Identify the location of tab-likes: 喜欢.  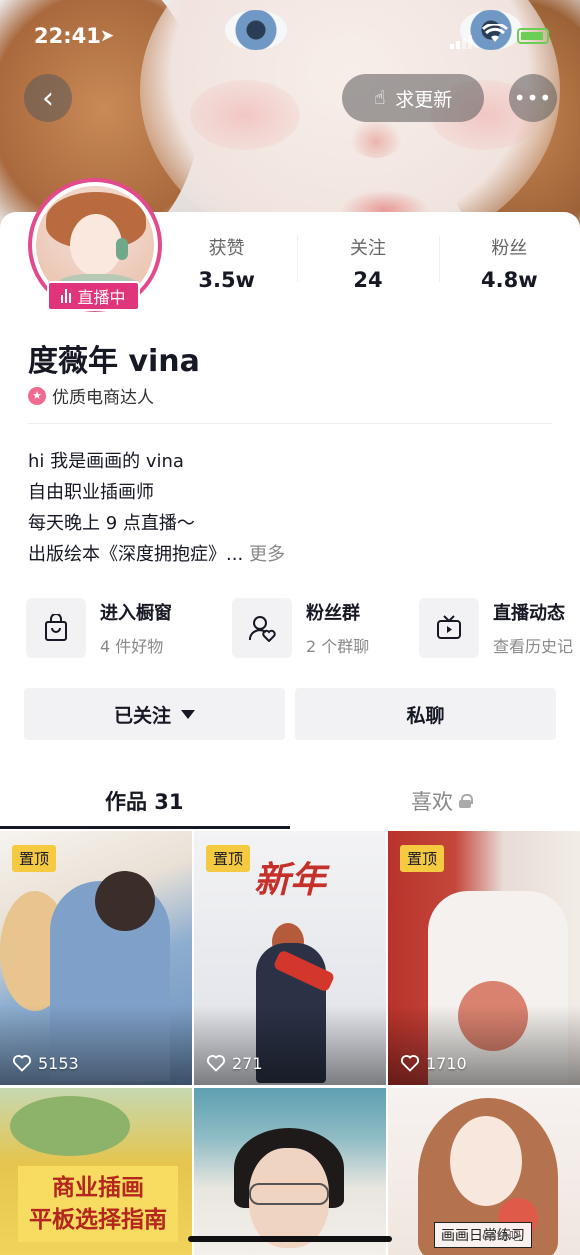
(442, 801).